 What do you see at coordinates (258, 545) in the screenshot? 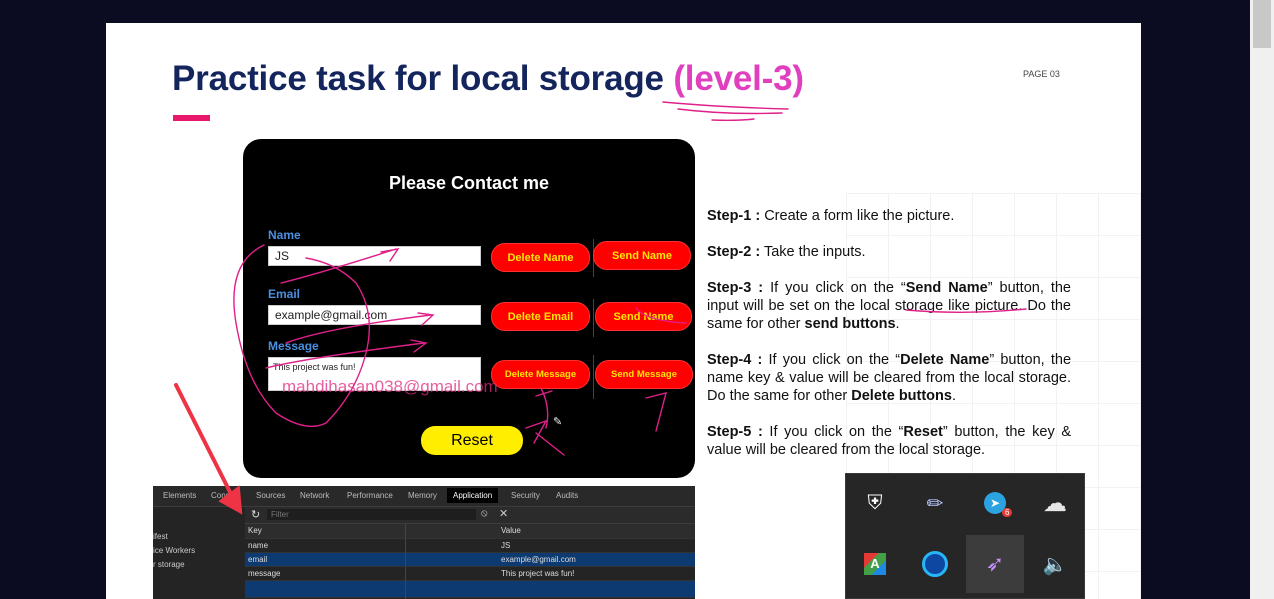
I see `row-key: name` at bounding box center [258, 545].